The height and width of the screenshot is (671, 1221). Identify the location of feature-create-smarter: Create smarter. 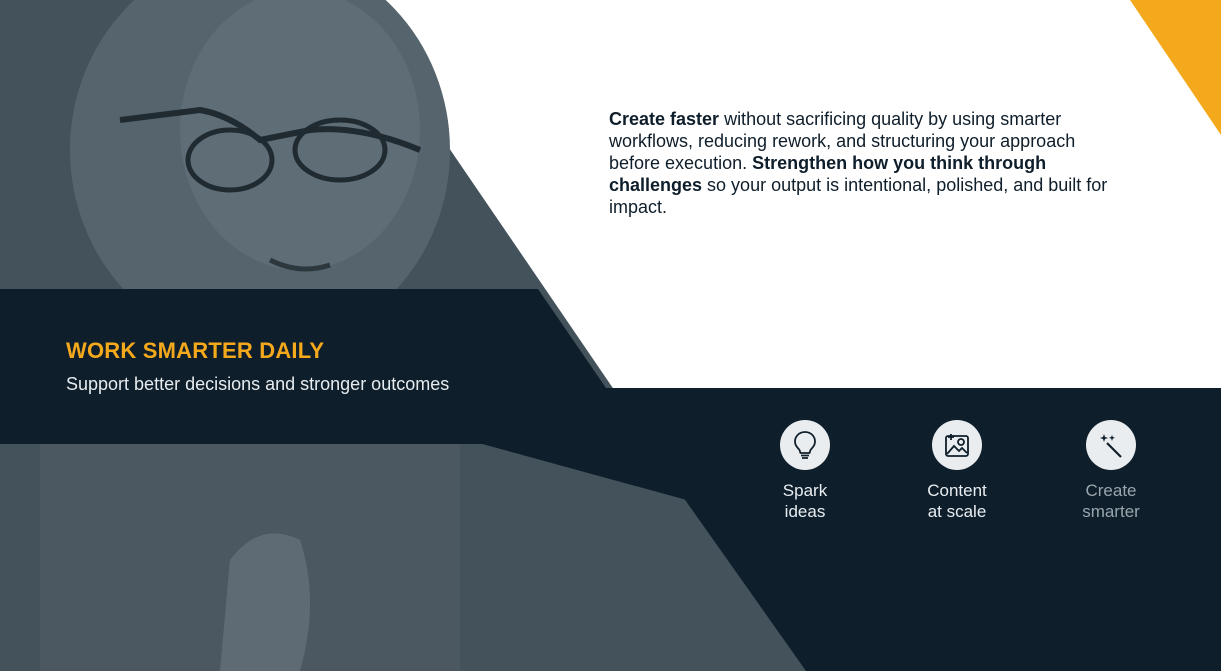
(1111, 471).